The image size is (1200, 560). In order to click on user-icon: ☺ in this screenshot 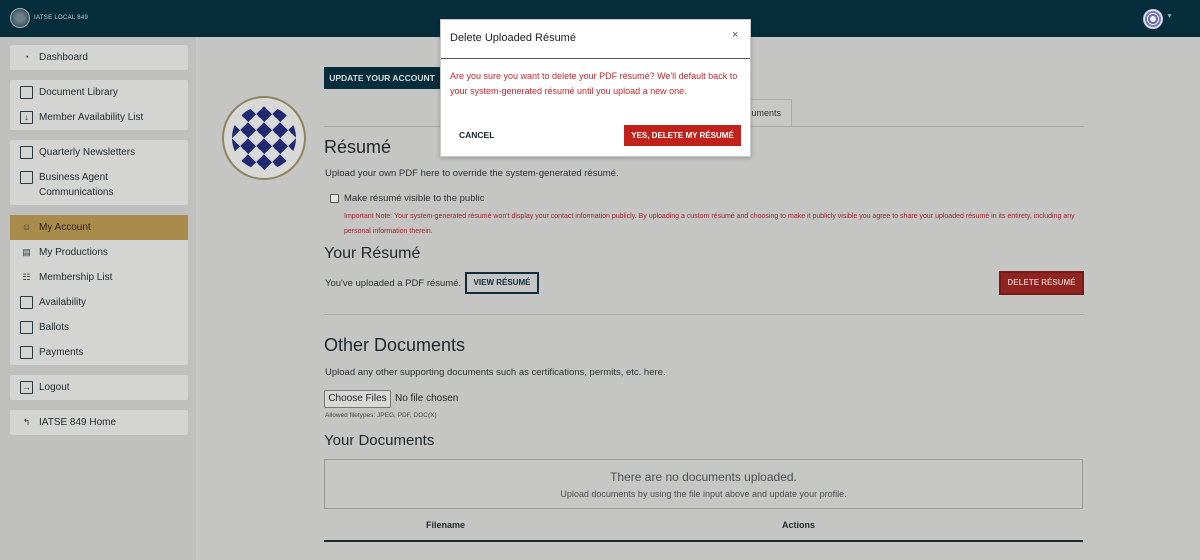, I will do `click(26, 227)`.